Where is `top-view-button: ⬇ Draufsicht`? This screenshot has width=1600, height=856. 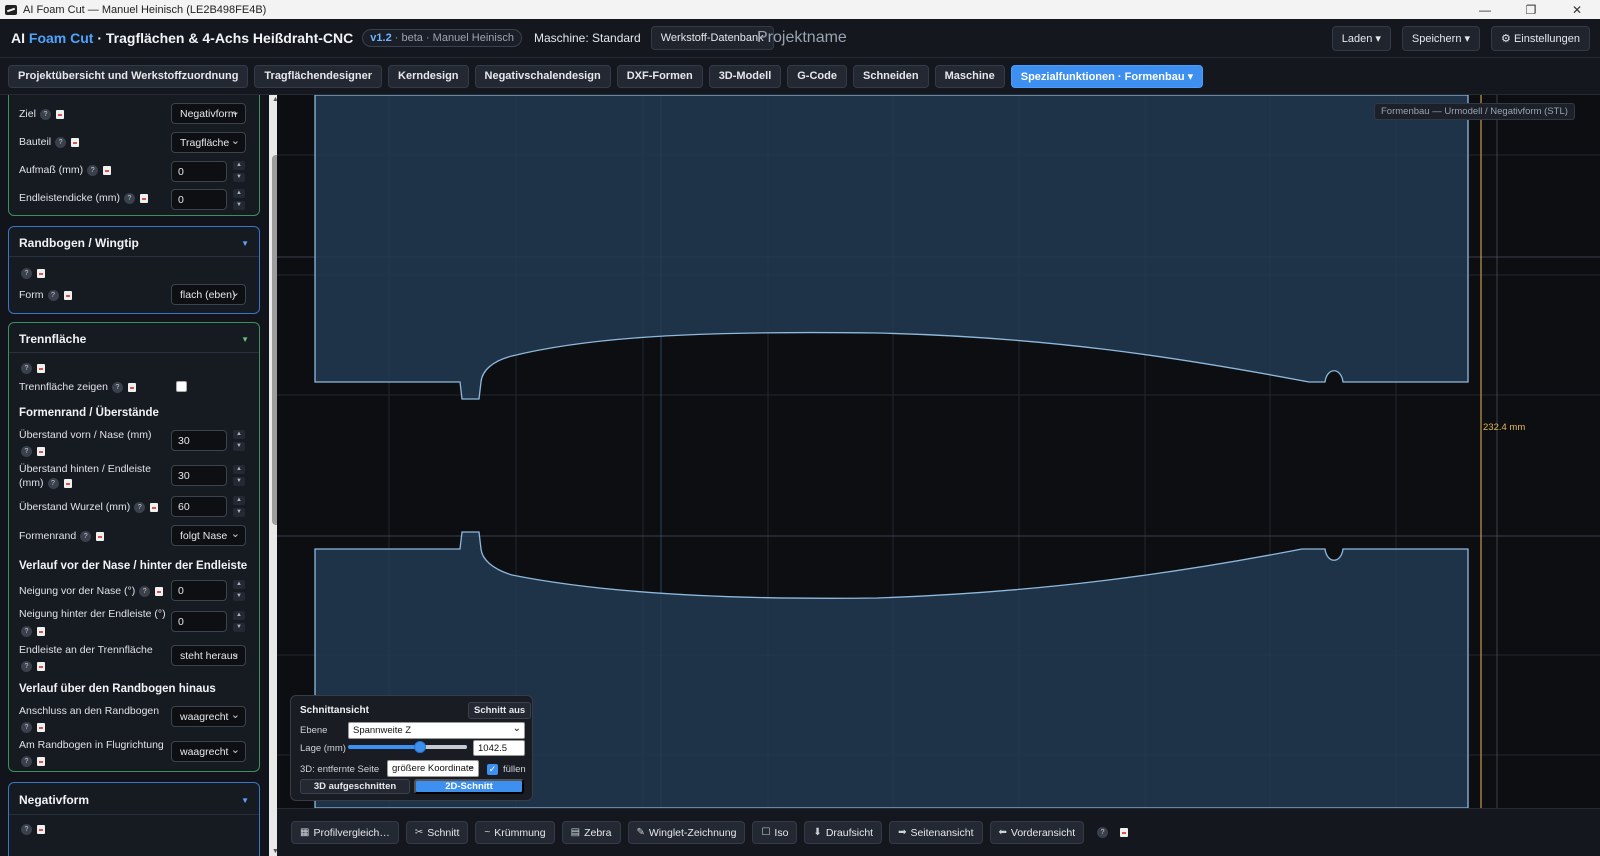
top-view-button: ⬇ Draufsicht is located at coordinates (843, 832).